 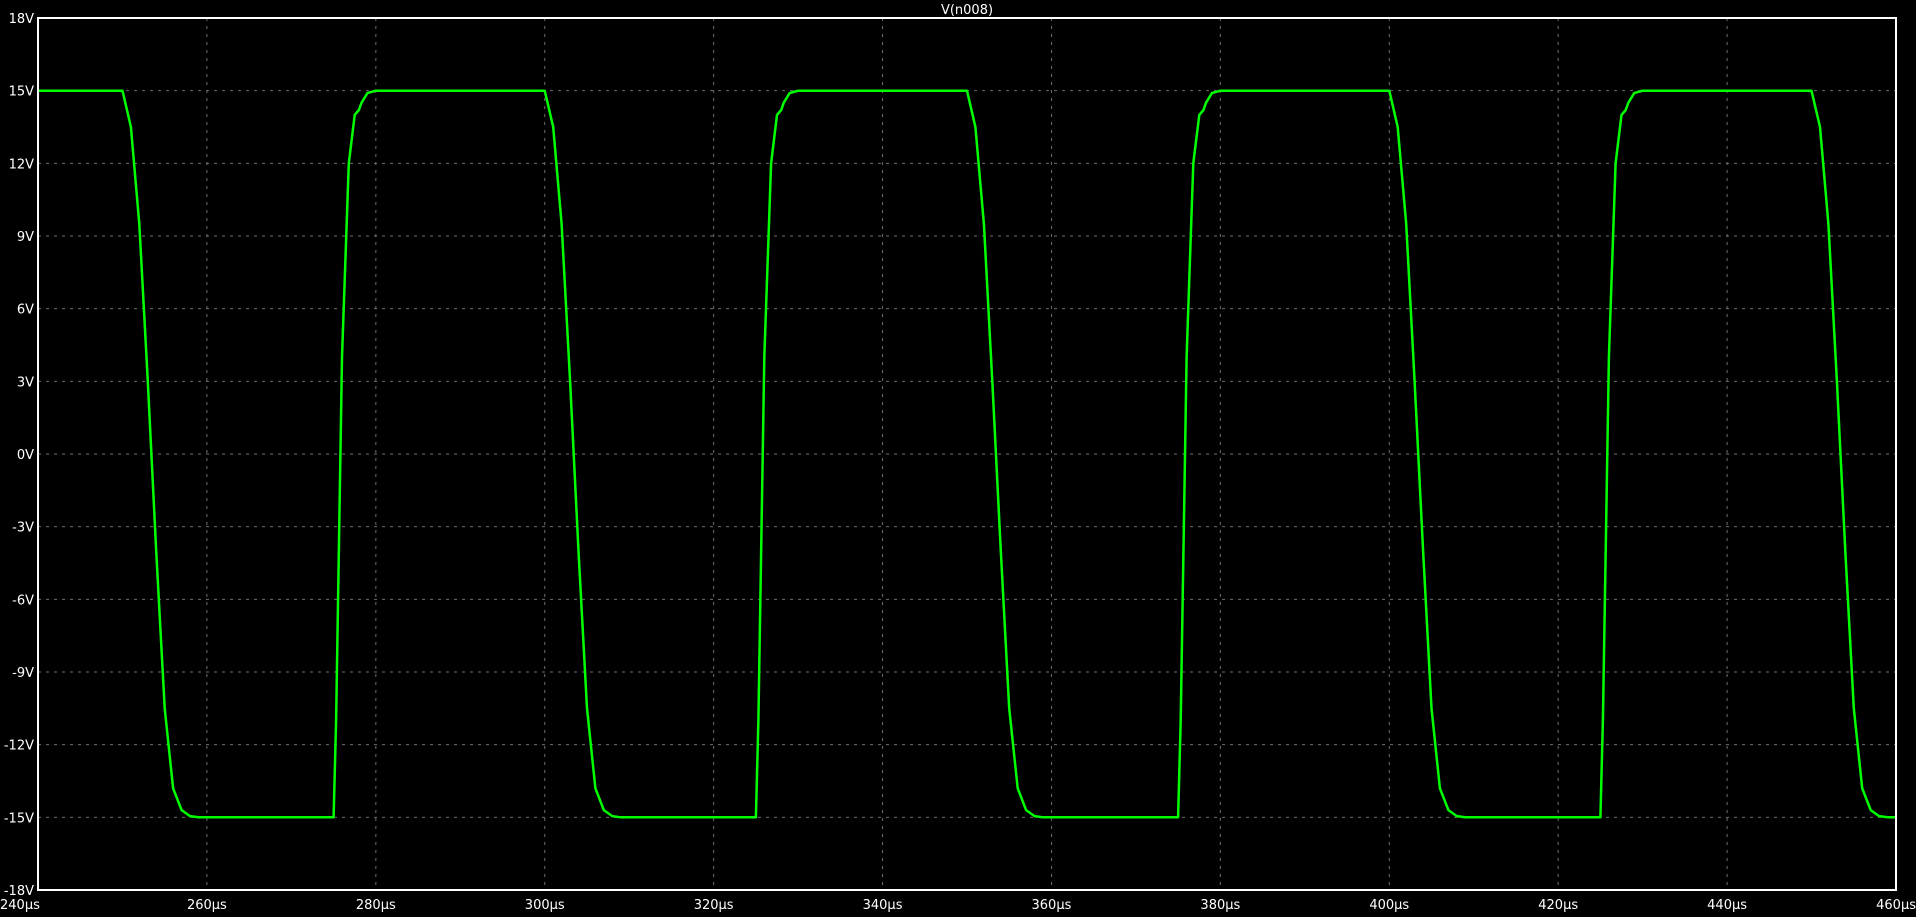 What do you see at coordinates (25, 310) in the screenshot?
I see `y-tick-label: 6V` at bounding box center [25, 310].